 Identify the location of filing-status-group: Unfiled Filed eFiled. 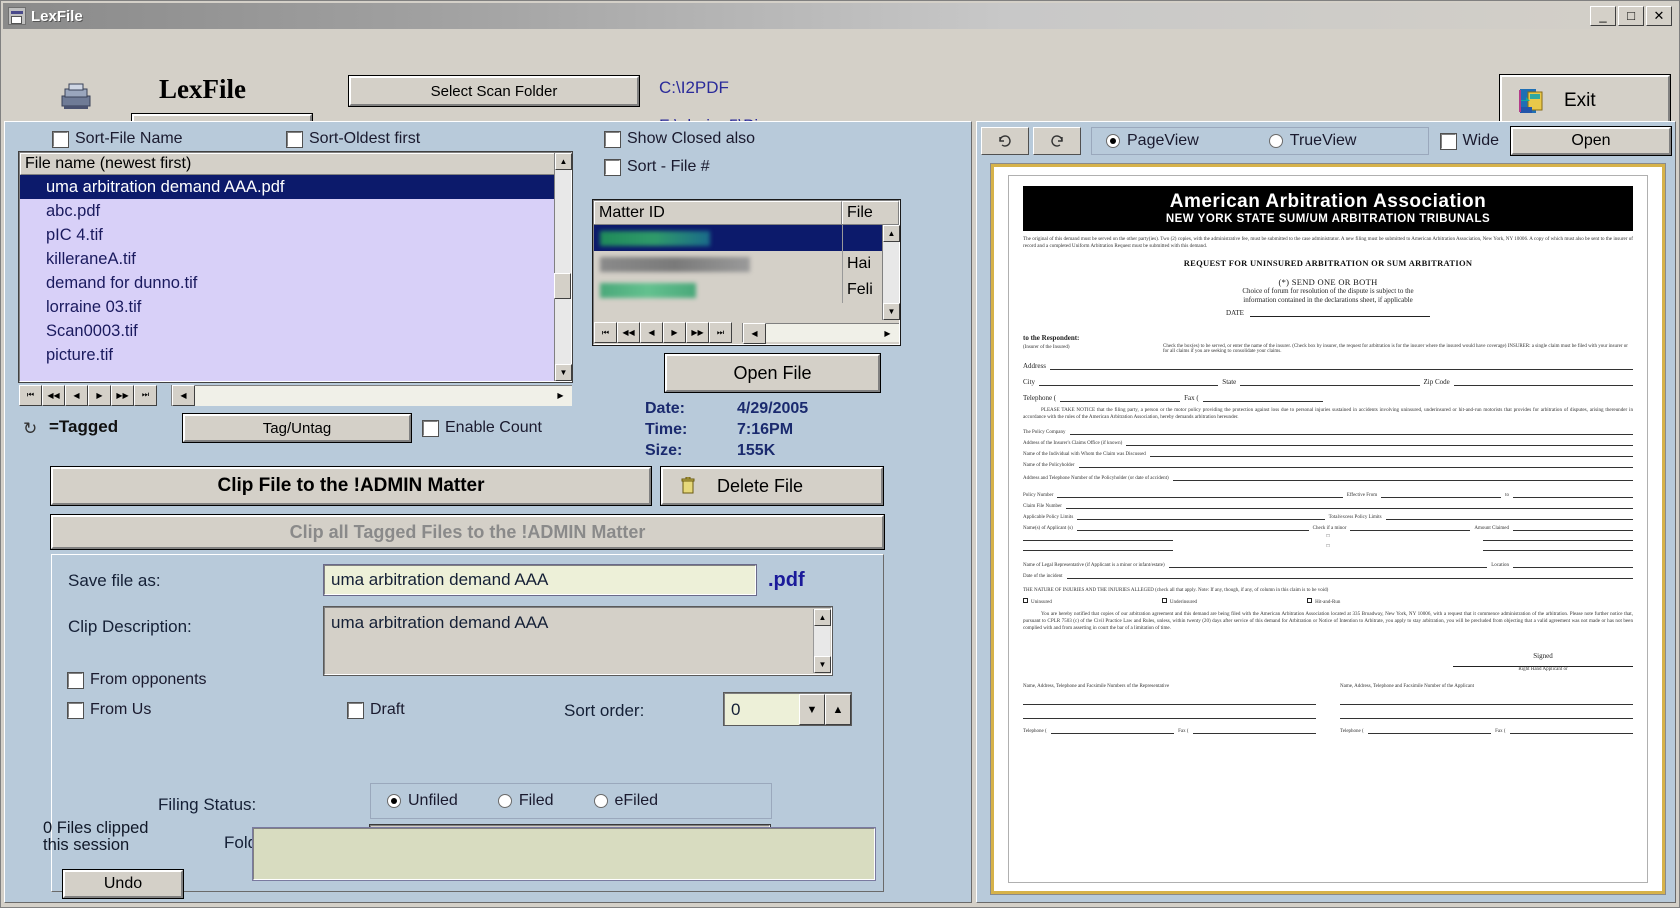
(571, 801).